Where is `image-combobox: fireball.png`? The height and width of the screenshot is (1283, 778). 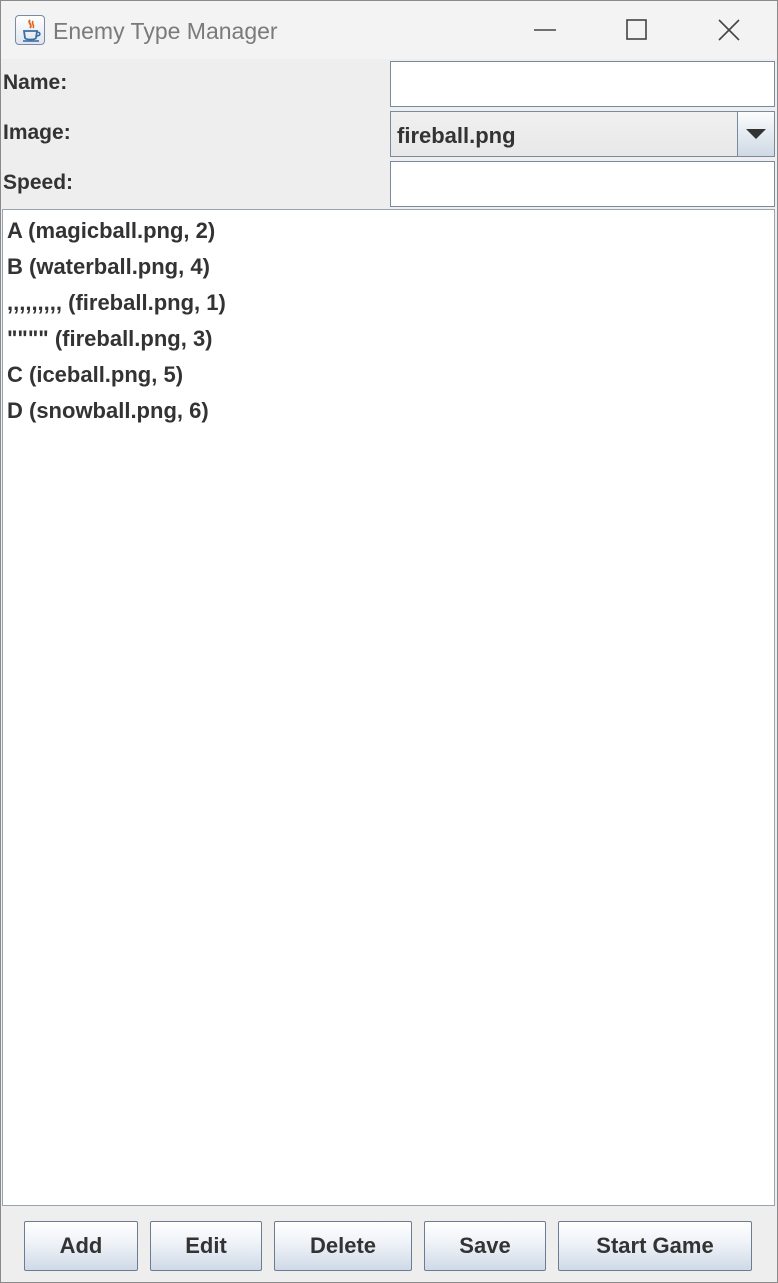 image-combobox: fireball.png is located at coordinates (582, 134).